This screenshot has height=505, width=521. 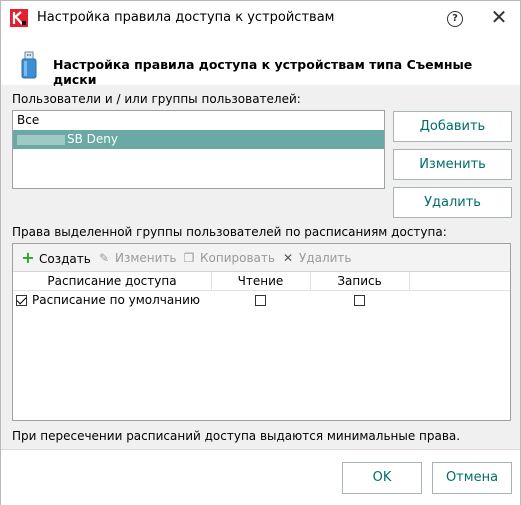 I want to click on column-header-write: Запись, so click(x=359, y=281).